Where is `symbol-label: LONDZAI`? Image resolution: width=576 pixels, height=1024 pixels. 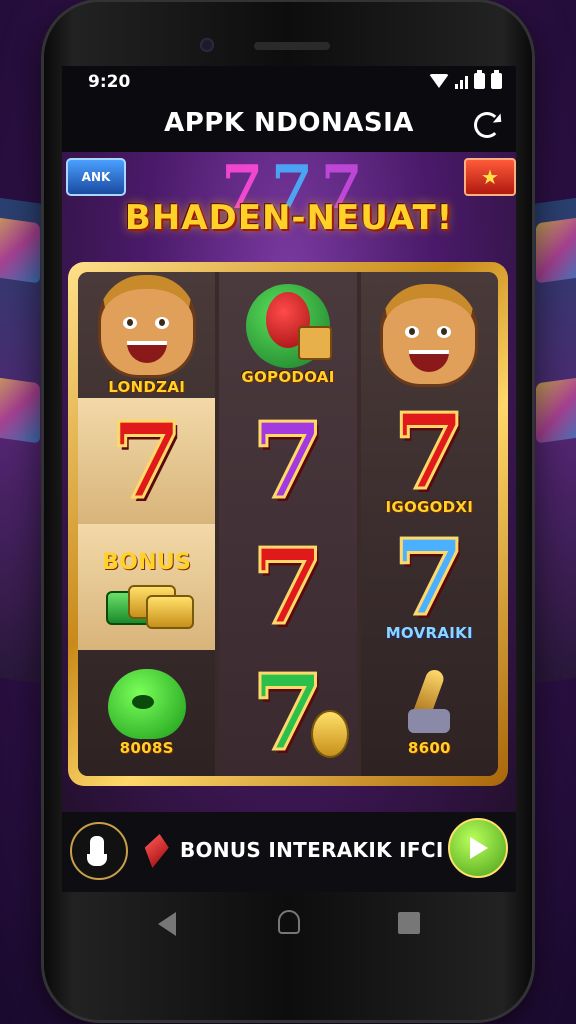
symbol-label: LONDZAI is located at coordinates (147, 386).